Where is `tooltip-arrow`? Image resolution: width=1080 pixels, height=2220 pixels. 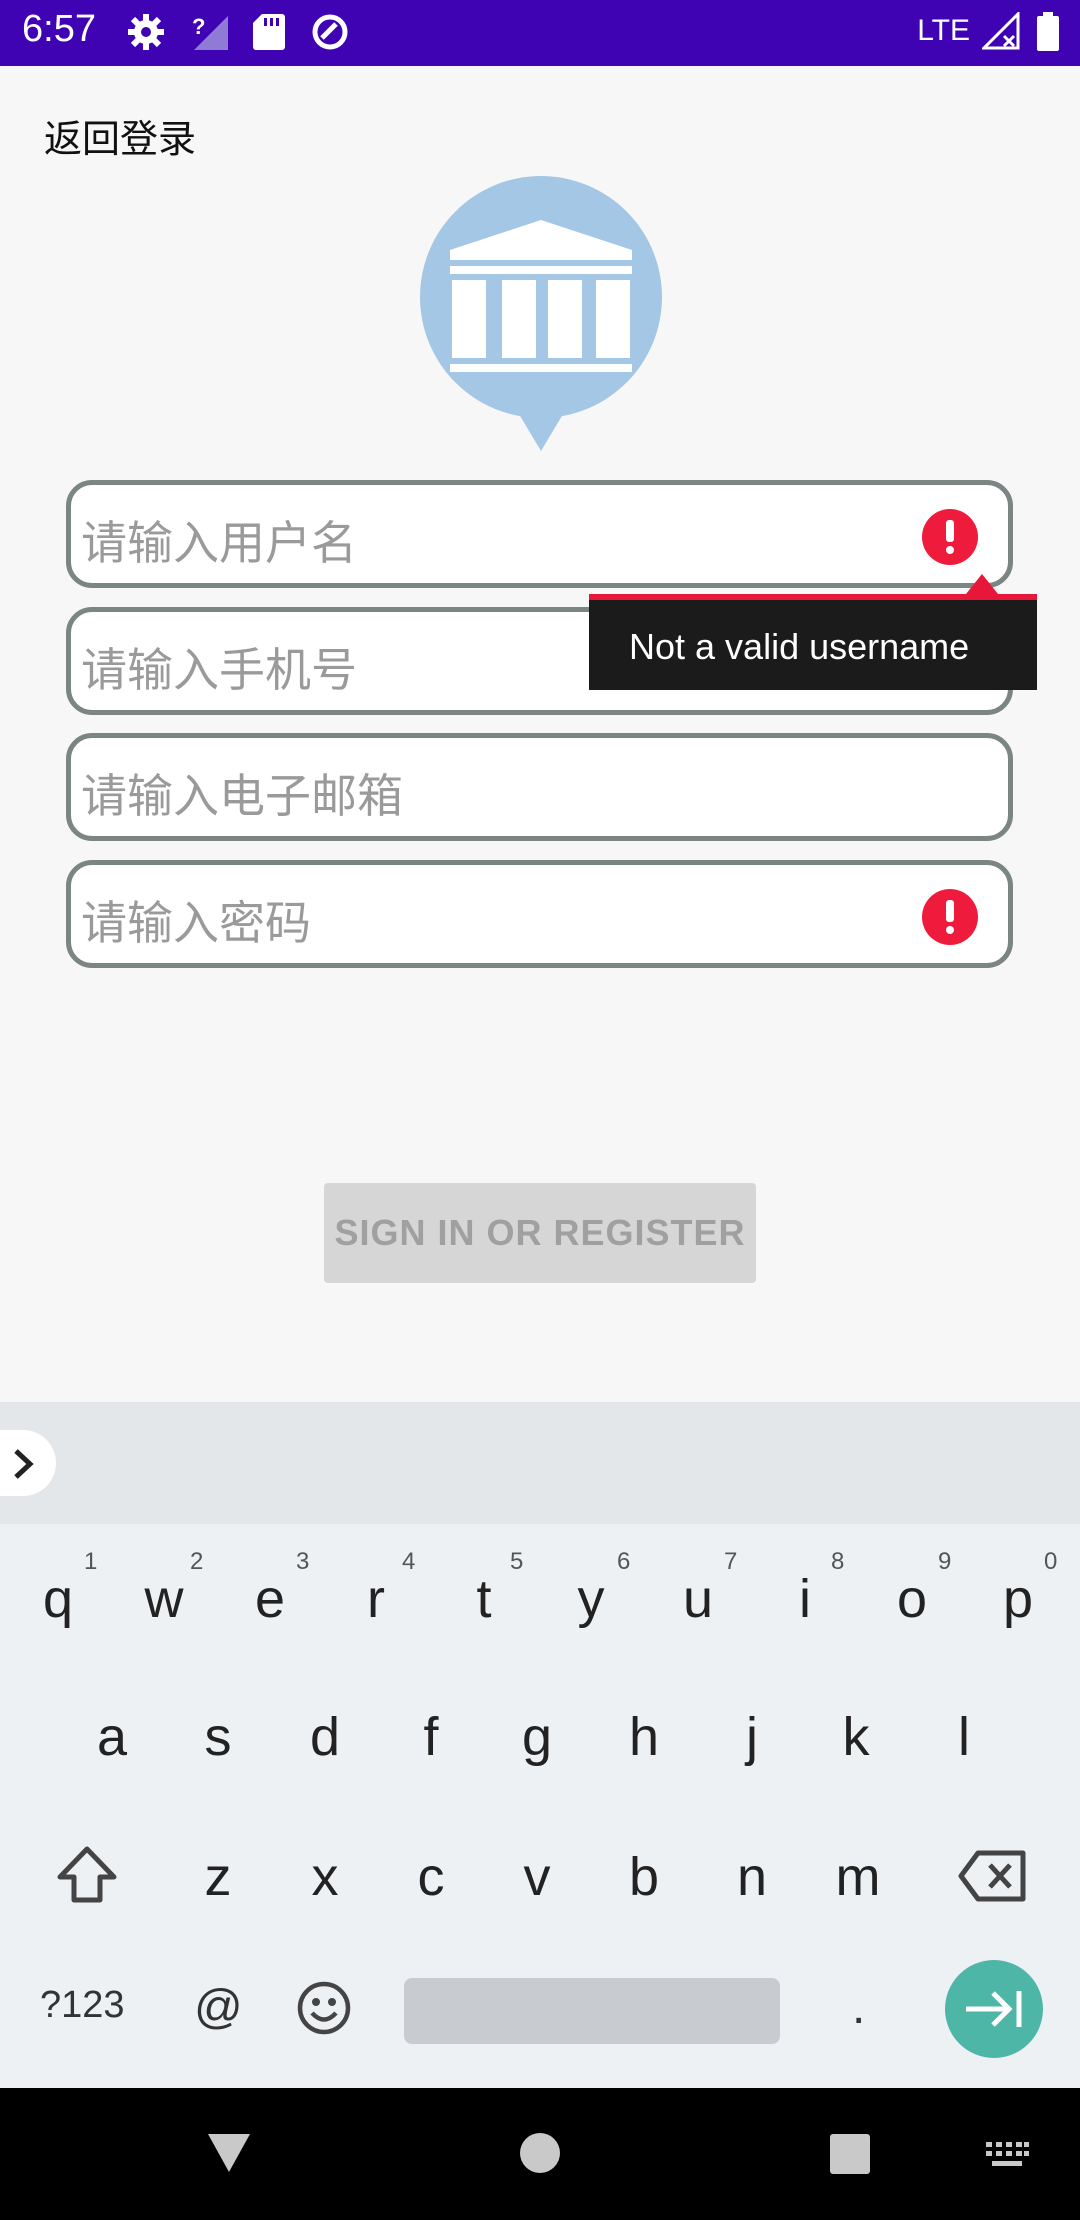 tooltip-arrow is located at coordinates (982, 584).